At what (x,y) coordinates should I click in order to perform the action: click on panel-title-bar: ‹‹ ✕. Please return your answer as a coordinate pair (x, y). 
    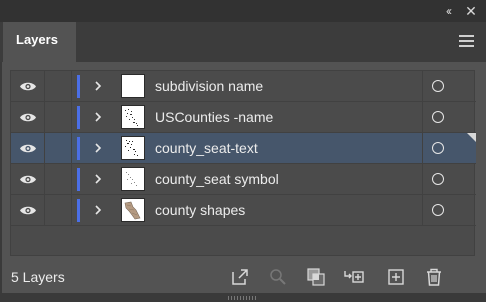
    Looking at the image, I should click on (243, 11).